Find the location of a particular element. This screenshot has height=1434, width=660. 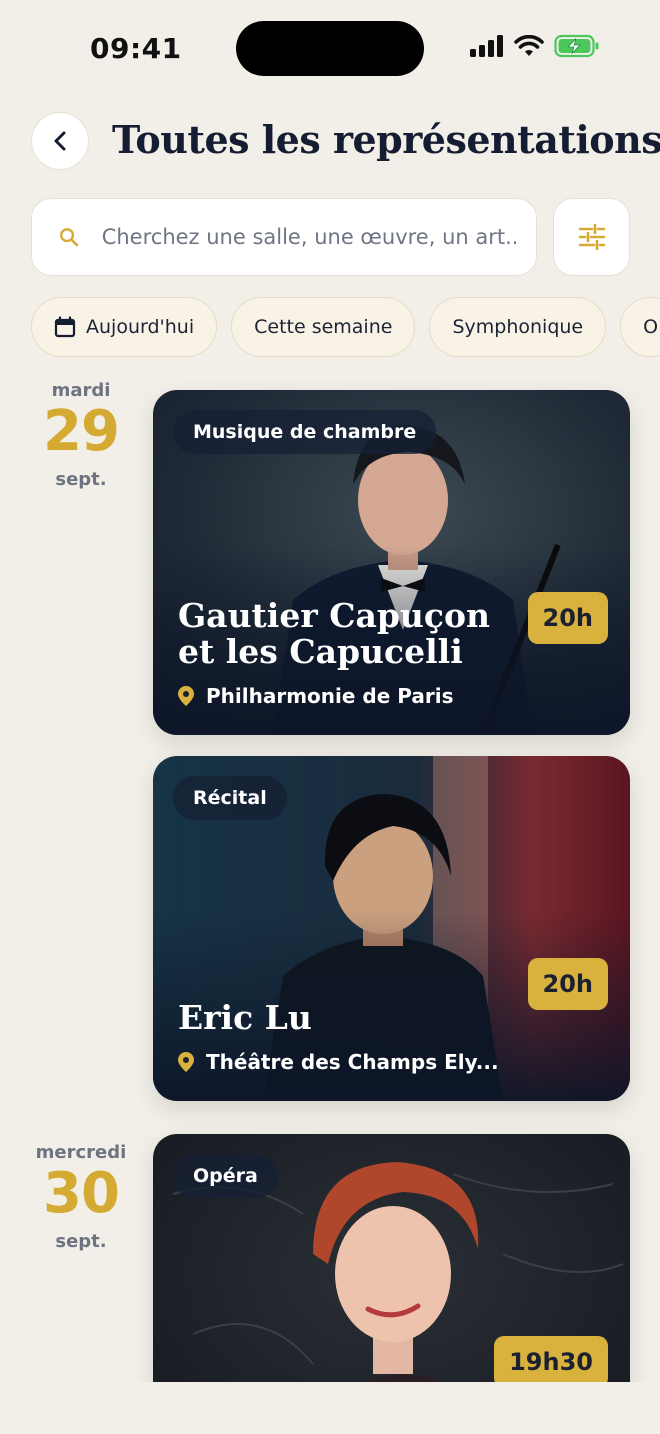

filter-button is located at coordinates (591, 237).